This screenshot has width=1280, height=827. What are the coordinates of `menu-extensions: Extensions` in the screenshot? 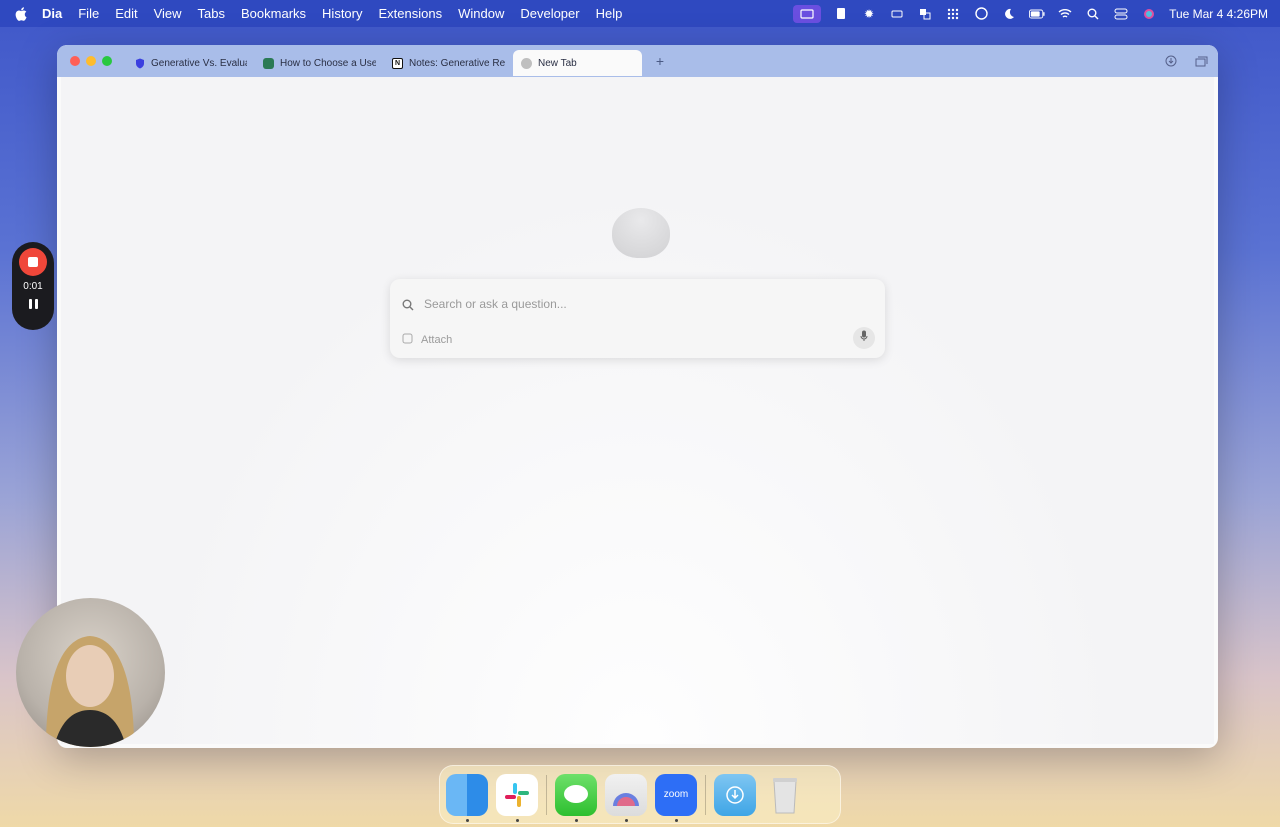 It's located at (411, 13).